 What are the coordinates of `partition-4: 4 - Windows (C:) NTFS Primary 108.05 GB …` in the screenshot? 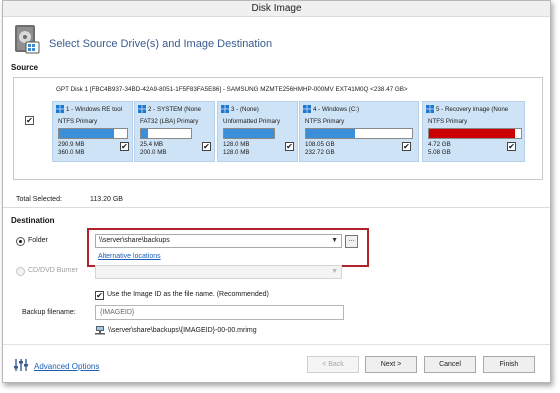 It's located at (359, 131).